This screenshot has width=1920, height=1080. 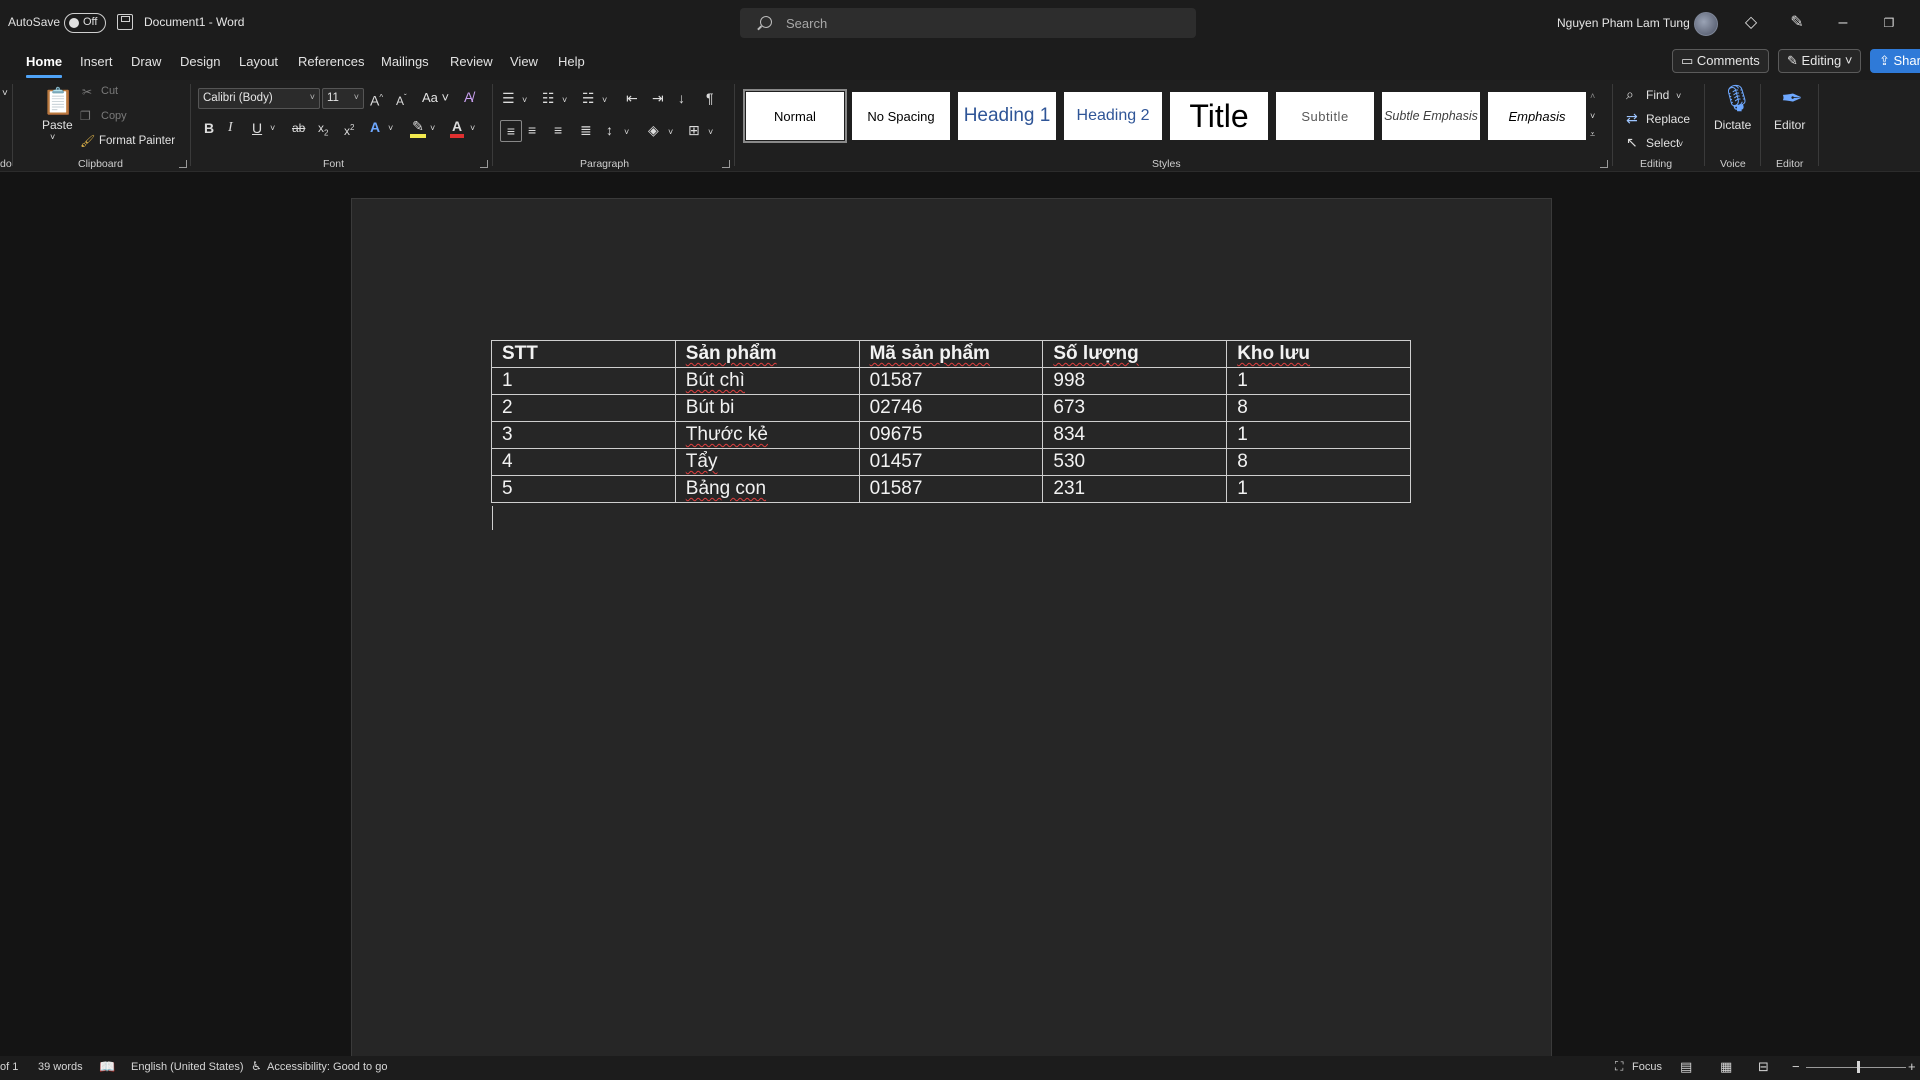 What do you see at coordinates (96, 61) in the screenshot?
I see `tab-insert: Insert` at bounding box center [96, 61].